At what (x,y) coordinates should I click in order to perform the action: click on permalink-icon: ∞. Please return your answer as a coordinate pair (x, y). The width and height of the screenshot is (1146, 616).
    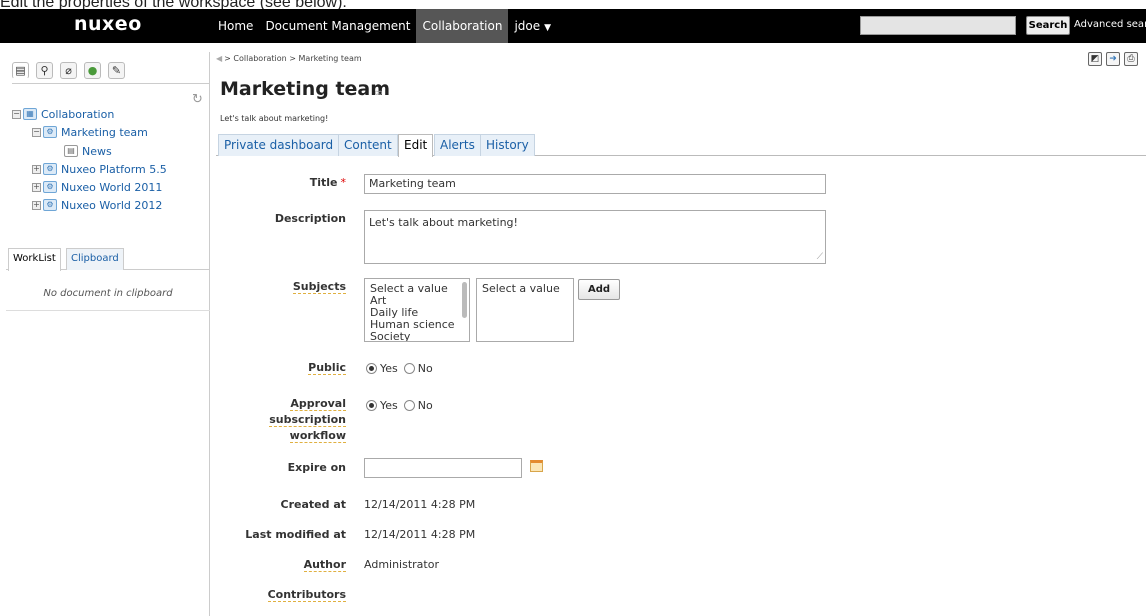
    Looking at the image, I should click on (378, 92).